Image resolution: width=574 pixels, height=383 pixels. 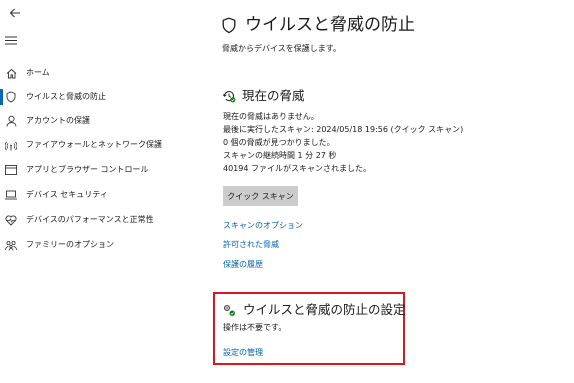 What do you see at coordinates (260, 196) in the screenshot?
I see `quick-scan-button: クイック スキャン` at bounding box center [260, 196].